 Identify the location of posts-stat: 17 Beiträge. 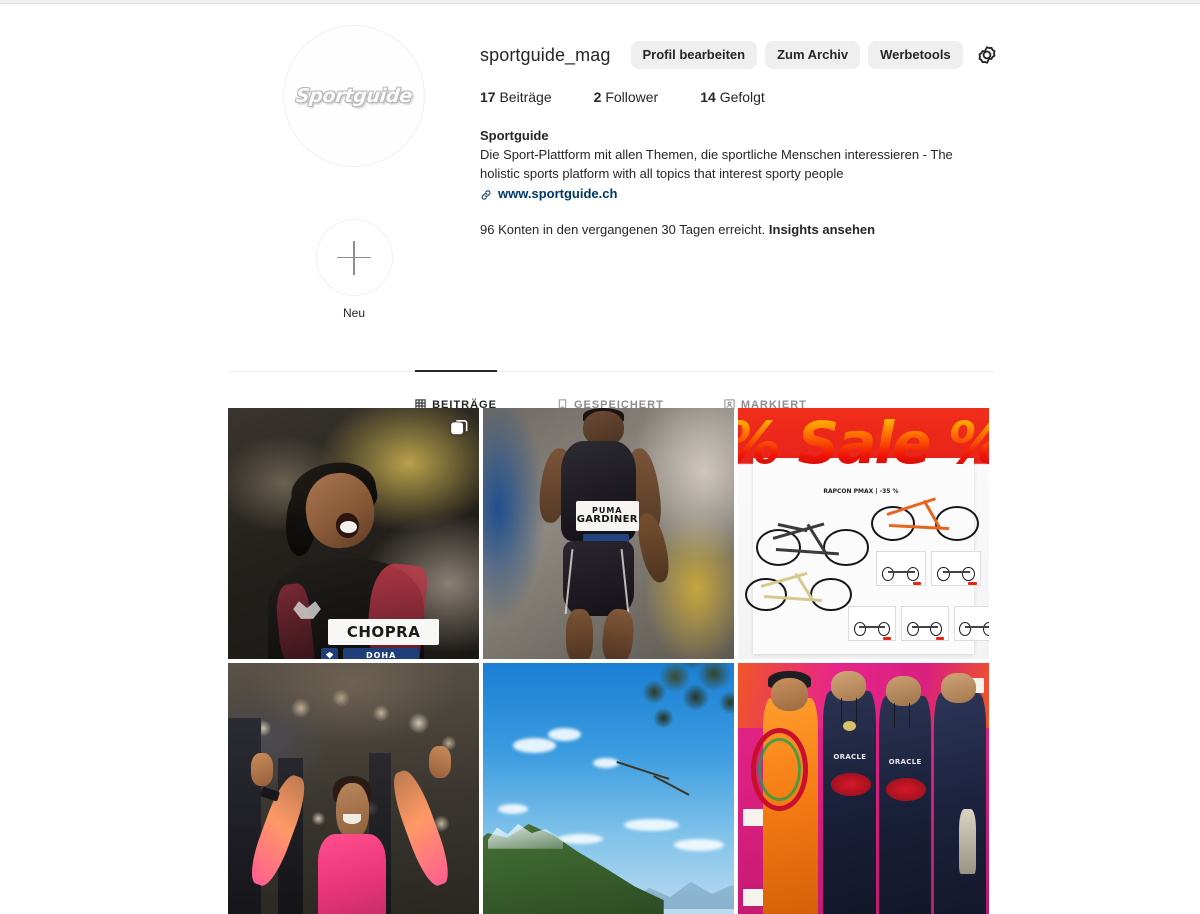
(516, 97).